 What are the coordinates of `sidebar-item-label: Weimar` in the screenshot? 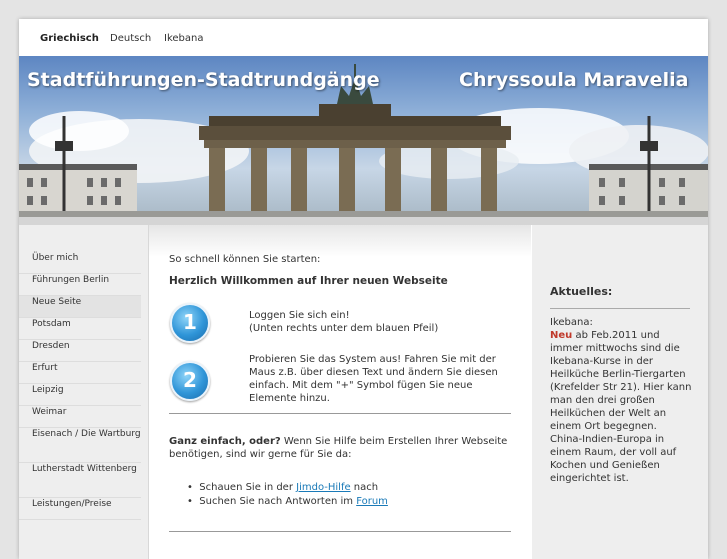 It's located at (49, 412).